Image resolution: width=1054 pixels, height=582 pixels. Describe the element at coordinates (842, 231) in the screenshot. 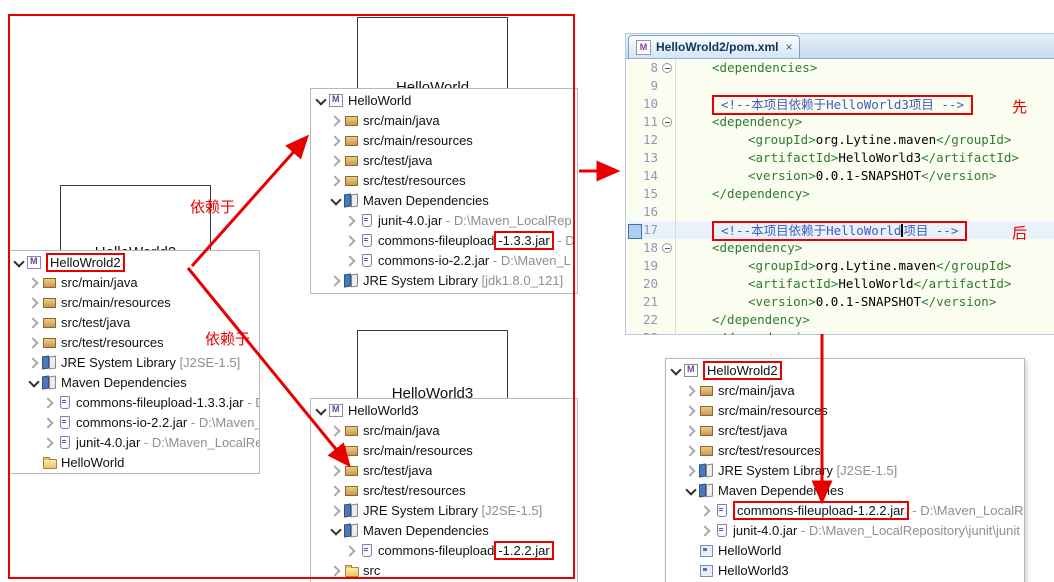

I see `editor-line: 17 <!--本项目依赖于HelloWorld 项目 --> 后` at that location.